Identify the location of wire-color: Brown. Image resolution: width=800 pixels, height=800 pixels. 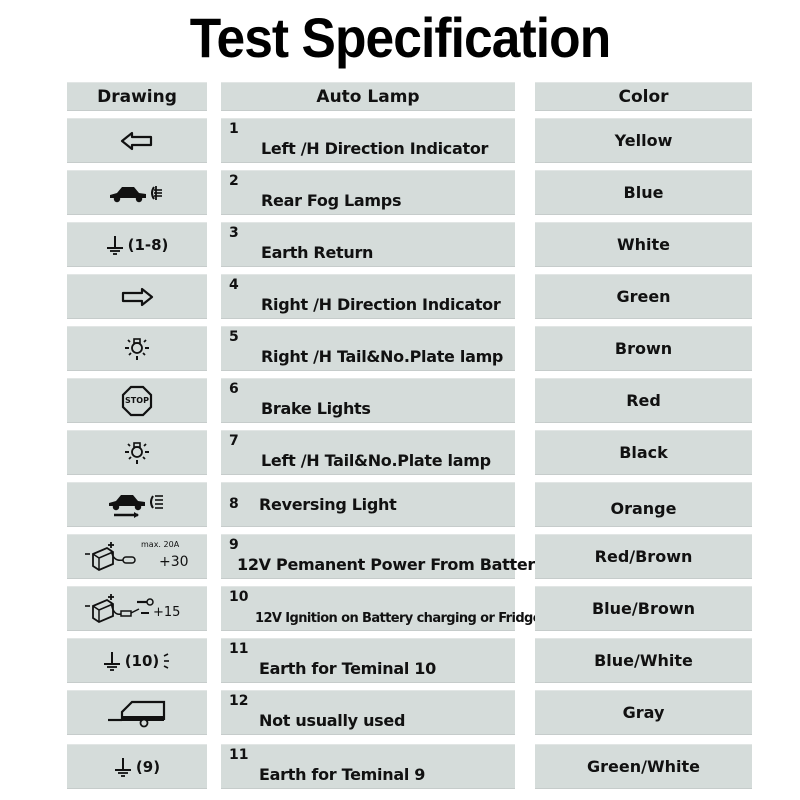
(643, 348).